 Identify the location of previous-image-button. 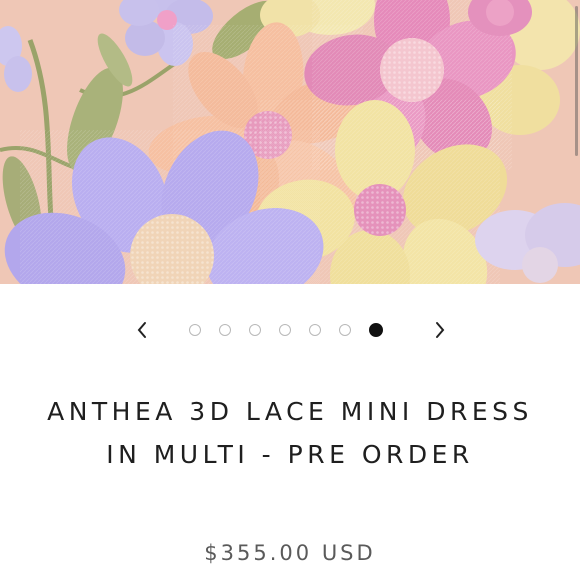
(142, 330).